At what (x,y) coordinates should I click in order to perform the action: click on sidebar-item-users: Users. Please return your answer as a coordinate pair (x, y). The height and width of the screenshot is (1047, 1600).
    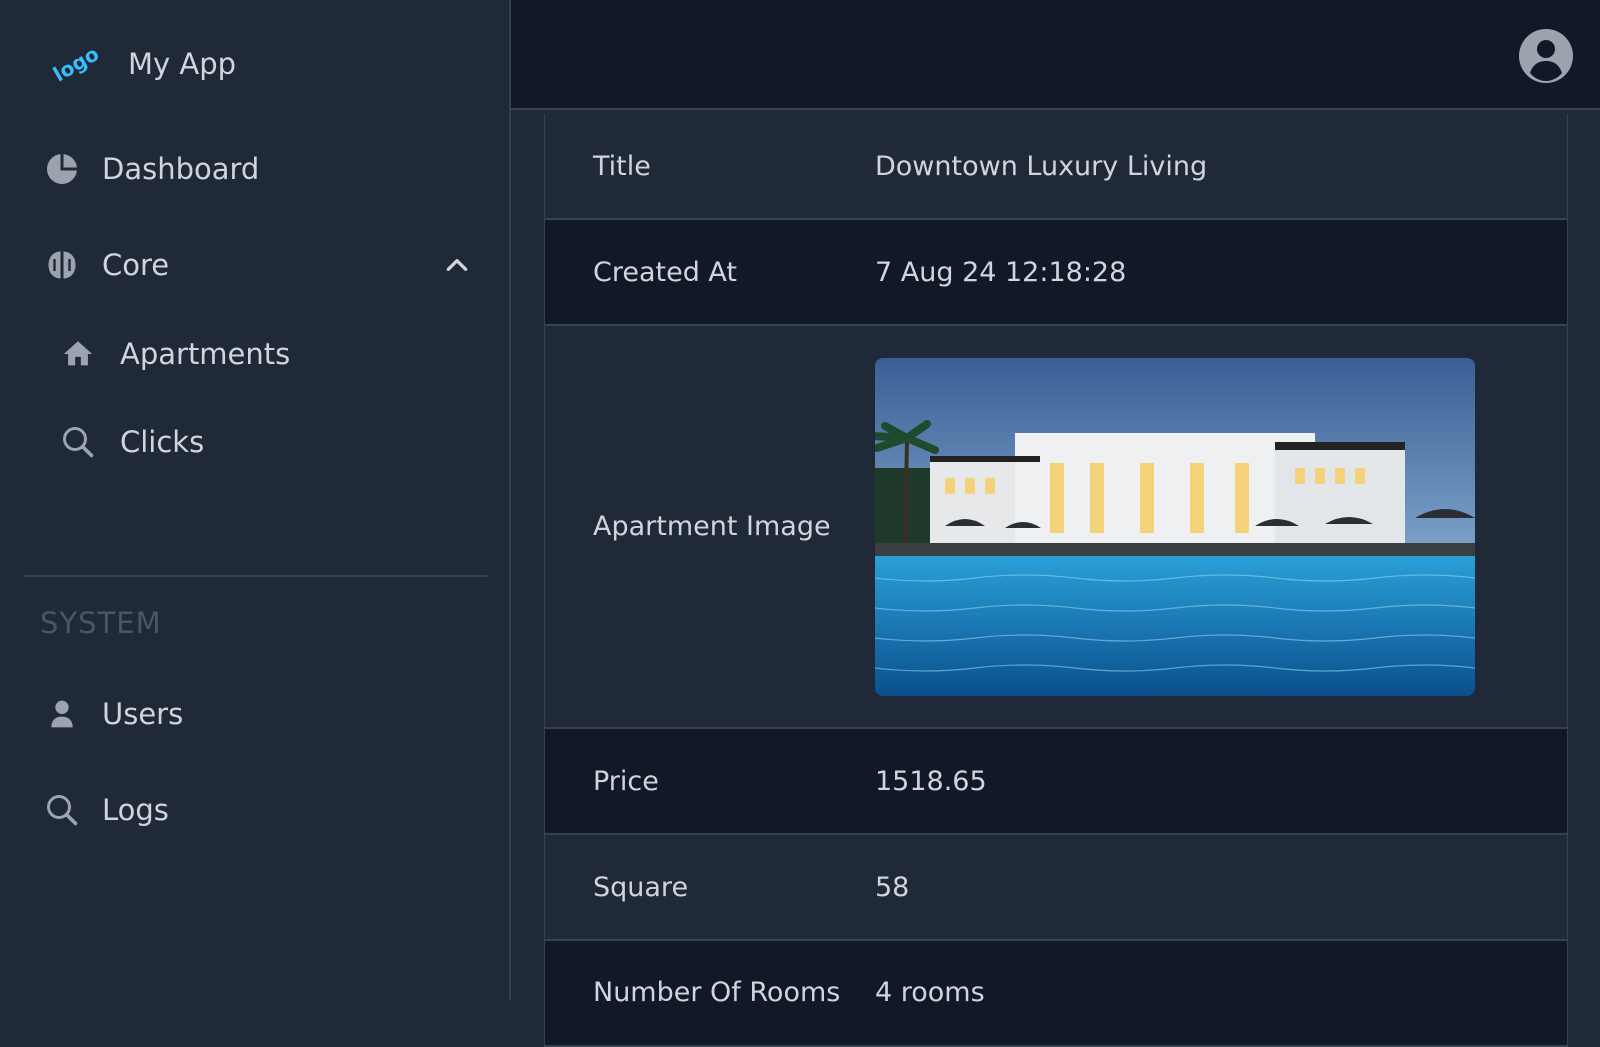
    Looking at the image, I should click on (111, 714).